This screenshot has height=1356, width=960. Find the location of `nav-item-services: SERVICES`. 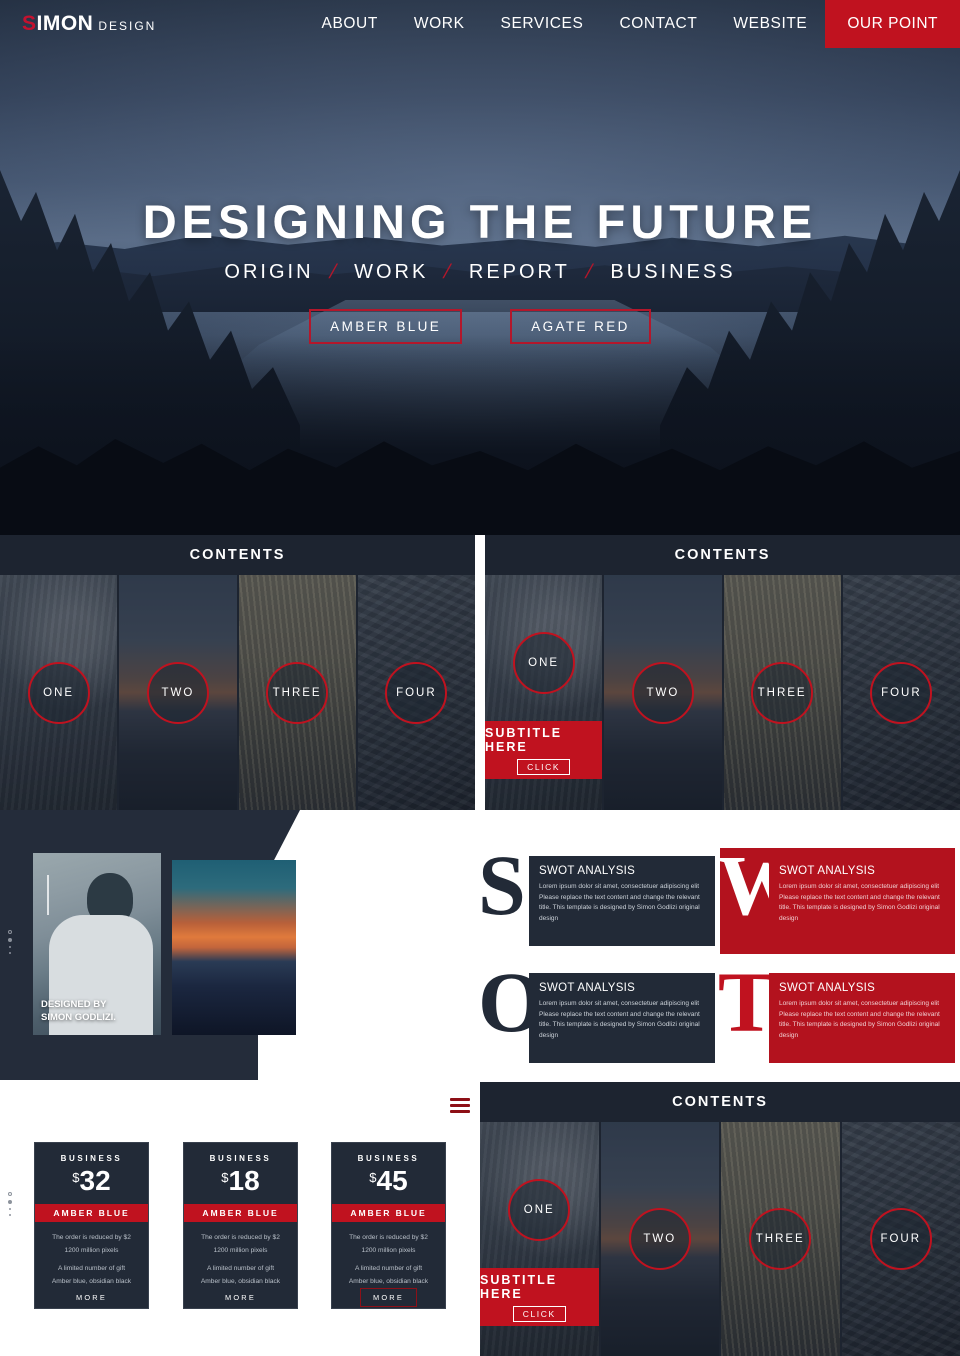

nav-item-services: SERVICES is located at coordinates (542, 24).